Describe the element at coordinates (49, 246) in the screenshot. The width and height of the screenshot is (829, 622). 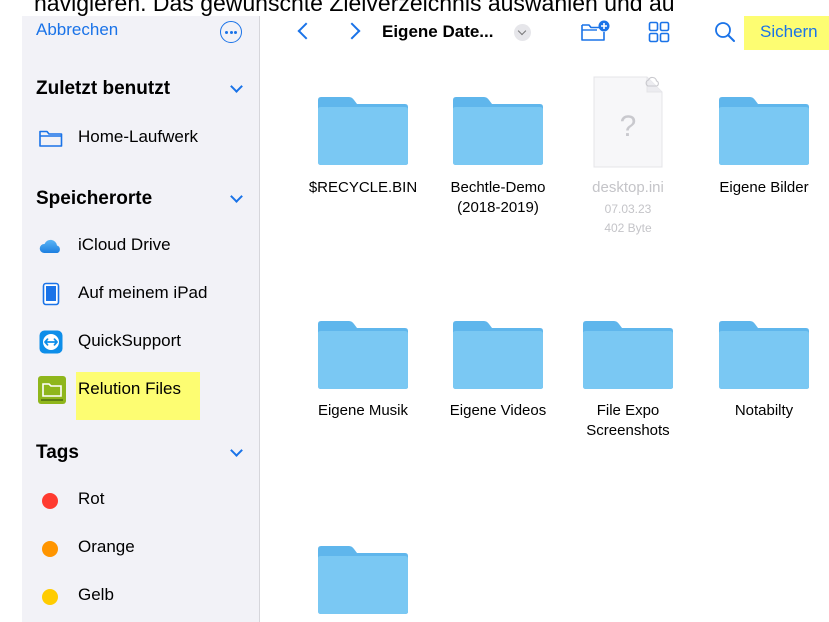
I see `icloud-icon` at that location.